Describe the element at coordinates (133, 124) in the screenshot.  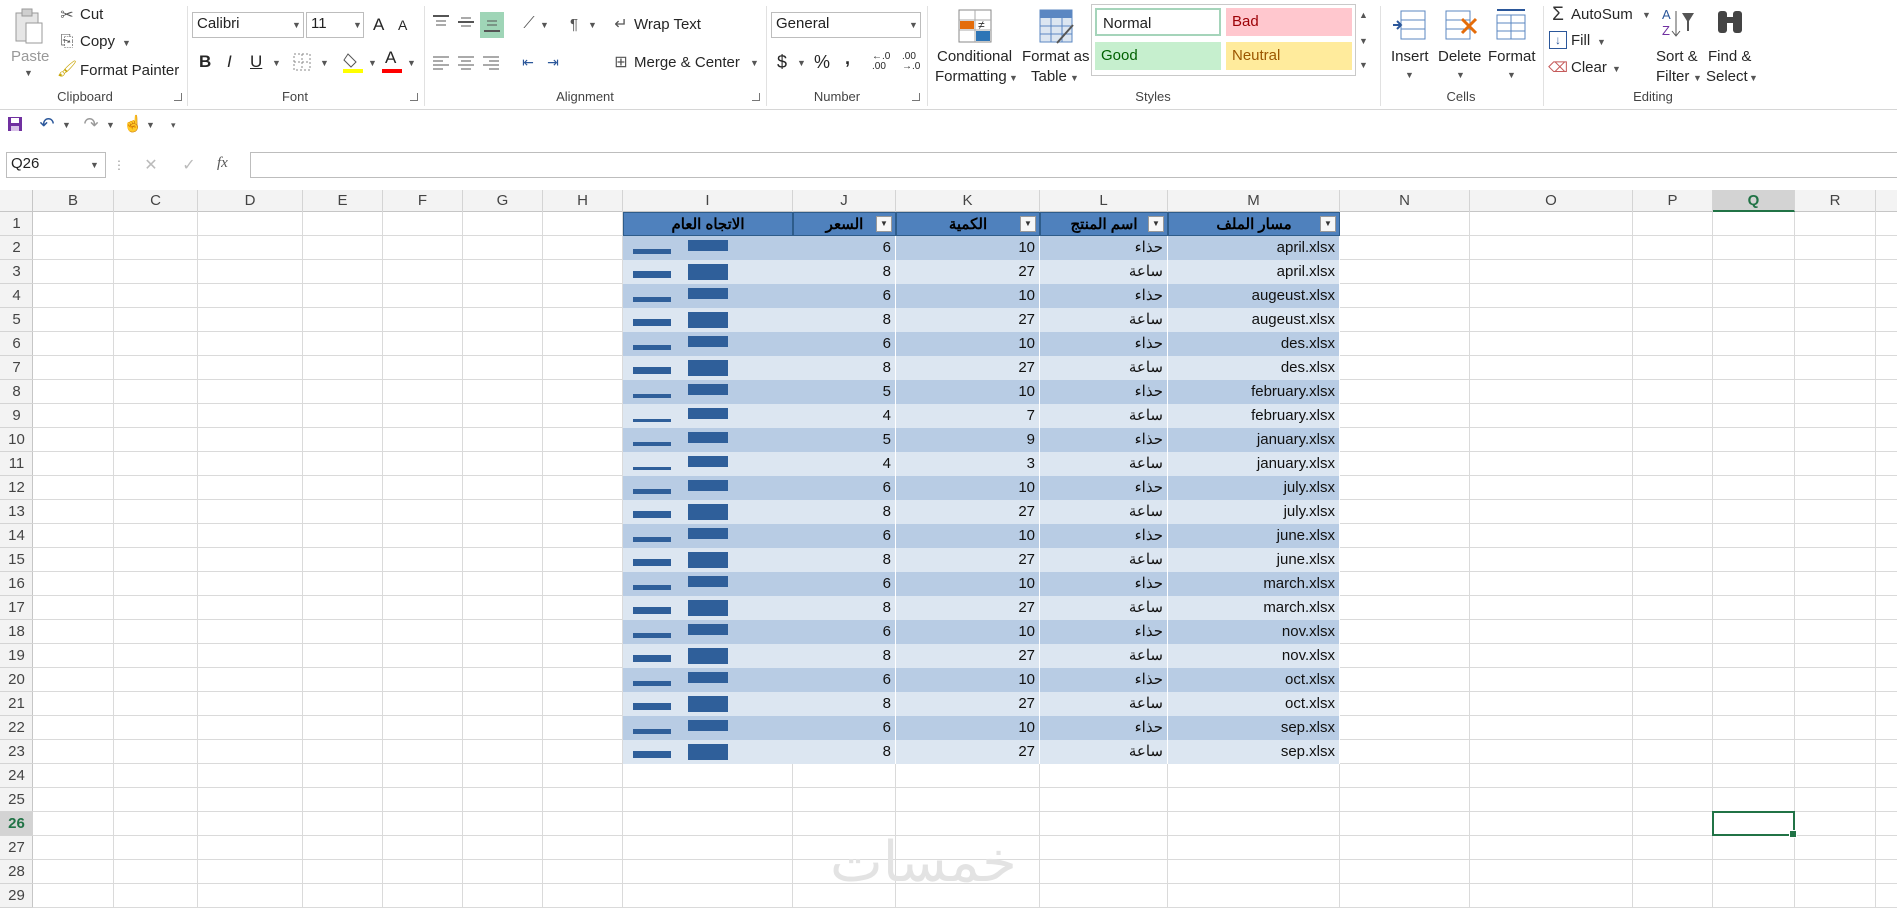
I see `touch-mode-icon: ☝` at that location.